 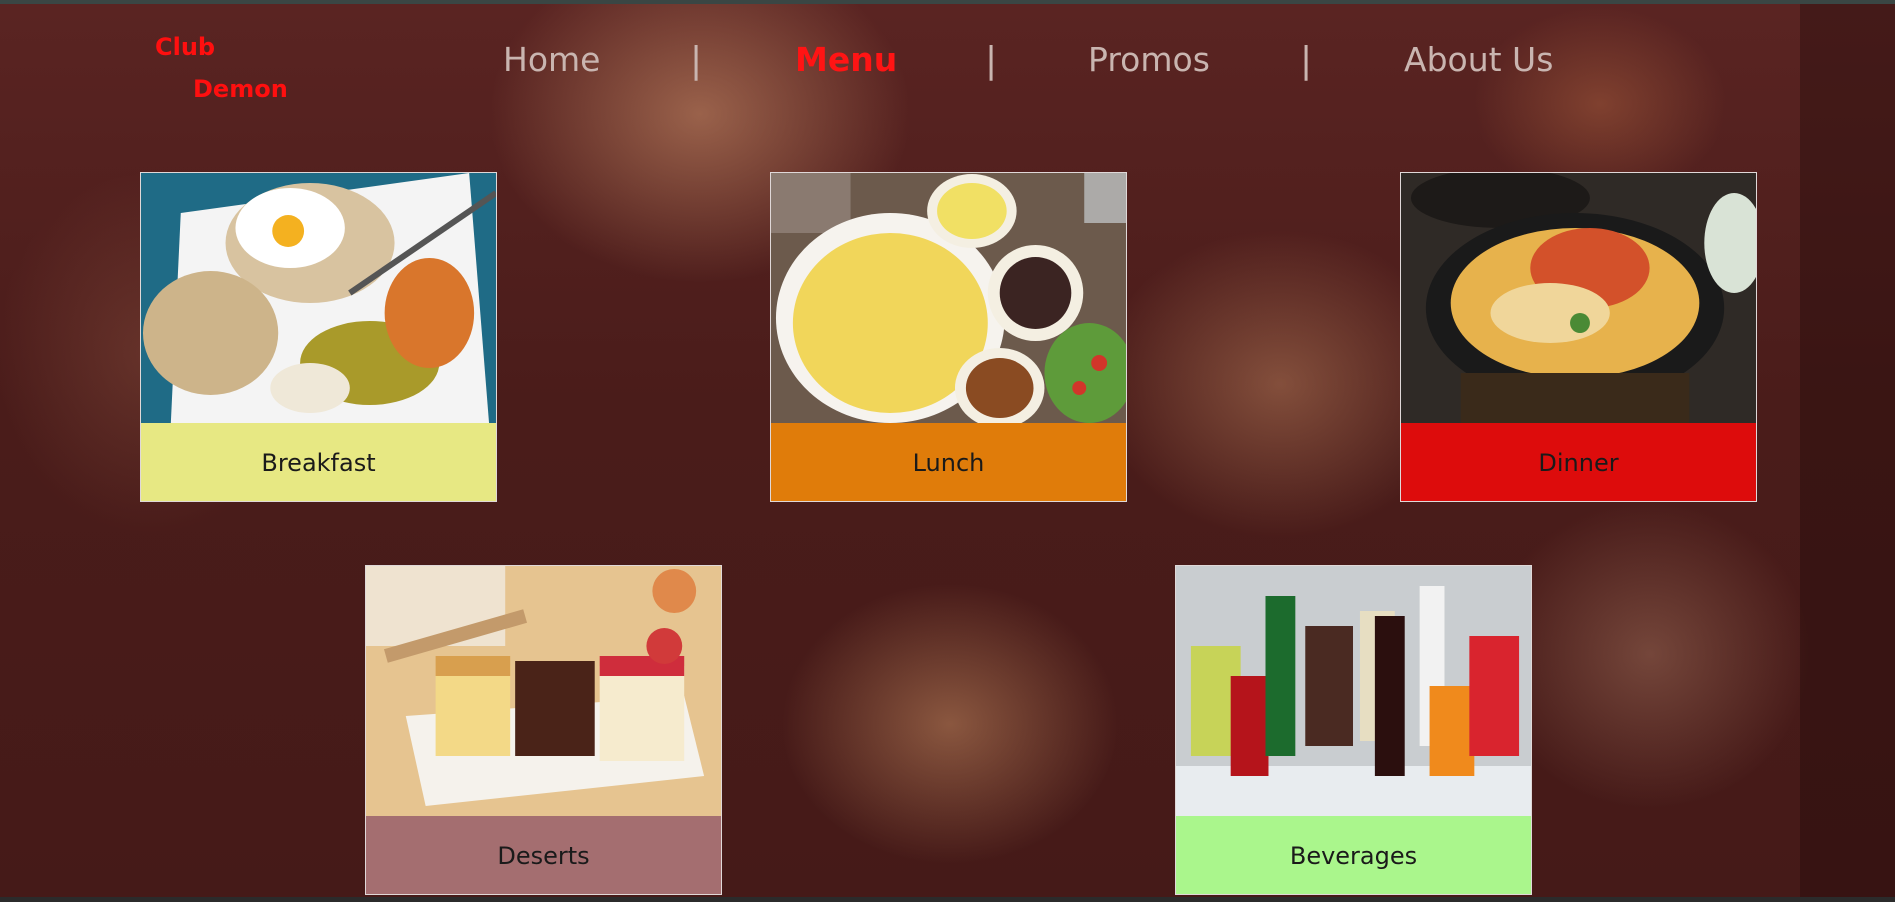 I want to click on right-background-strip, so click(x=1847, y=450).